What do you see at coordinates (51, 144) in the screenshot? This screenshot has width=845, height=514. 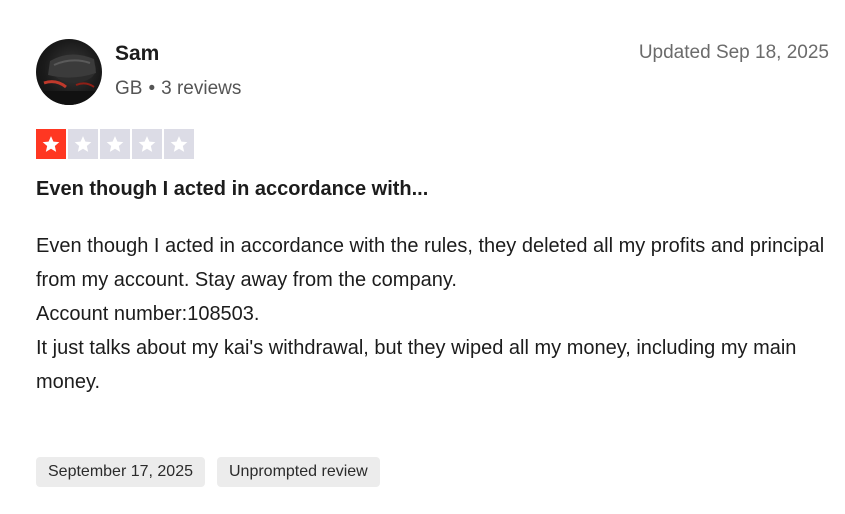 I see `star-1-icon` at bounding box center [51, 144].